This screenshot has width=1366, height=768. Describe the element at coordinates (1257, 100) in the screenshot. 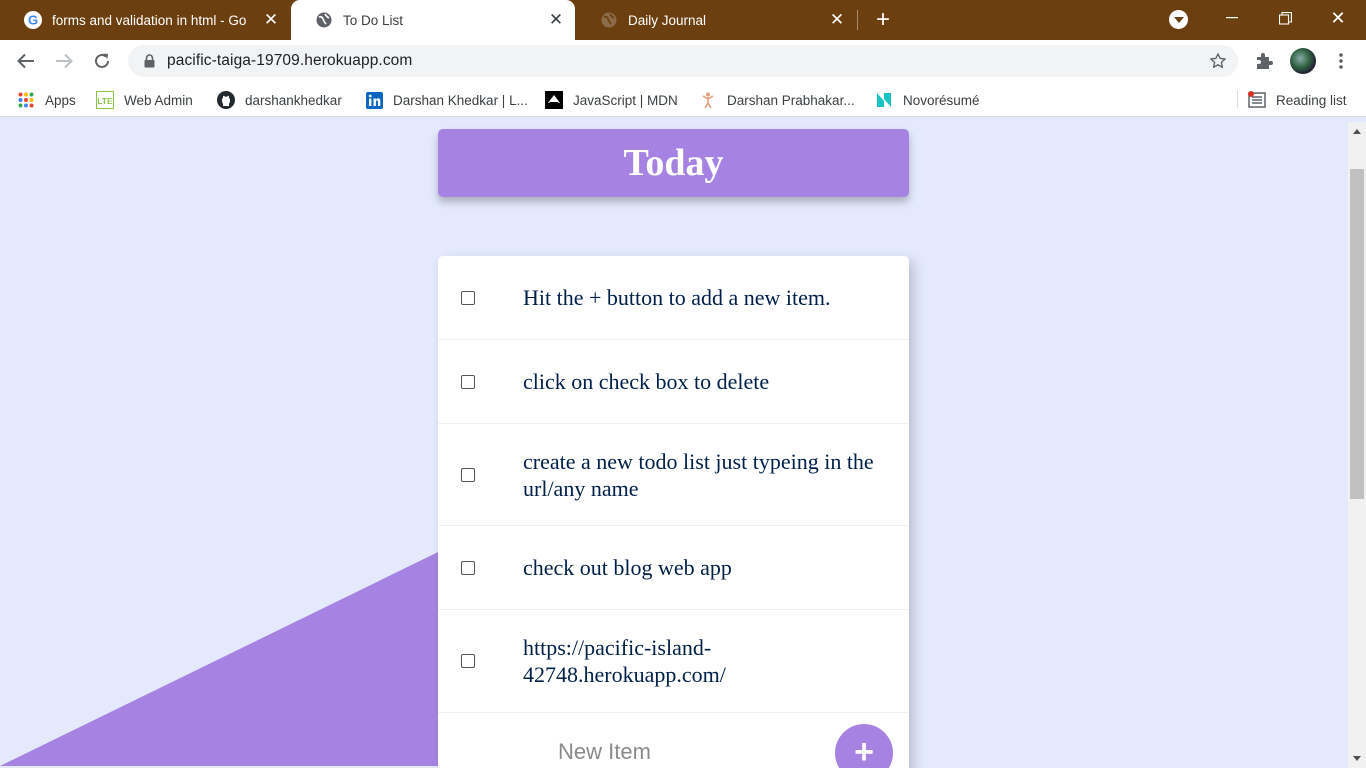

I see `reading-list-icon` at that location.